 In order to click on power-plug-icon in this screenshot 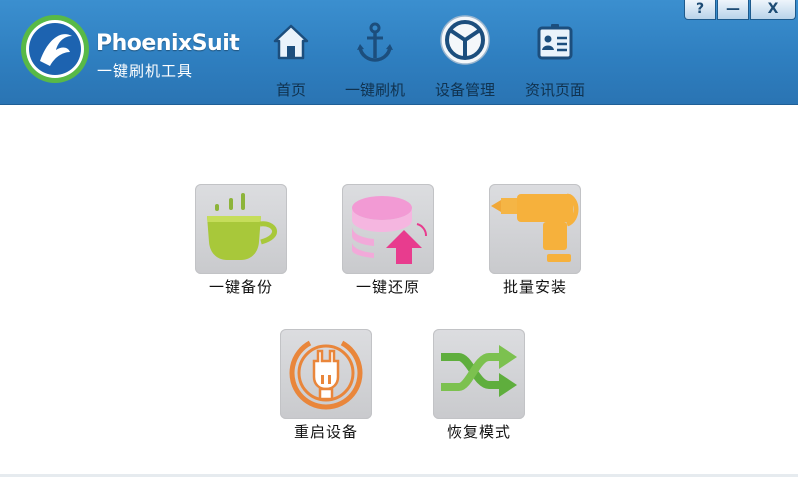, I will do `click(326, 375)`.